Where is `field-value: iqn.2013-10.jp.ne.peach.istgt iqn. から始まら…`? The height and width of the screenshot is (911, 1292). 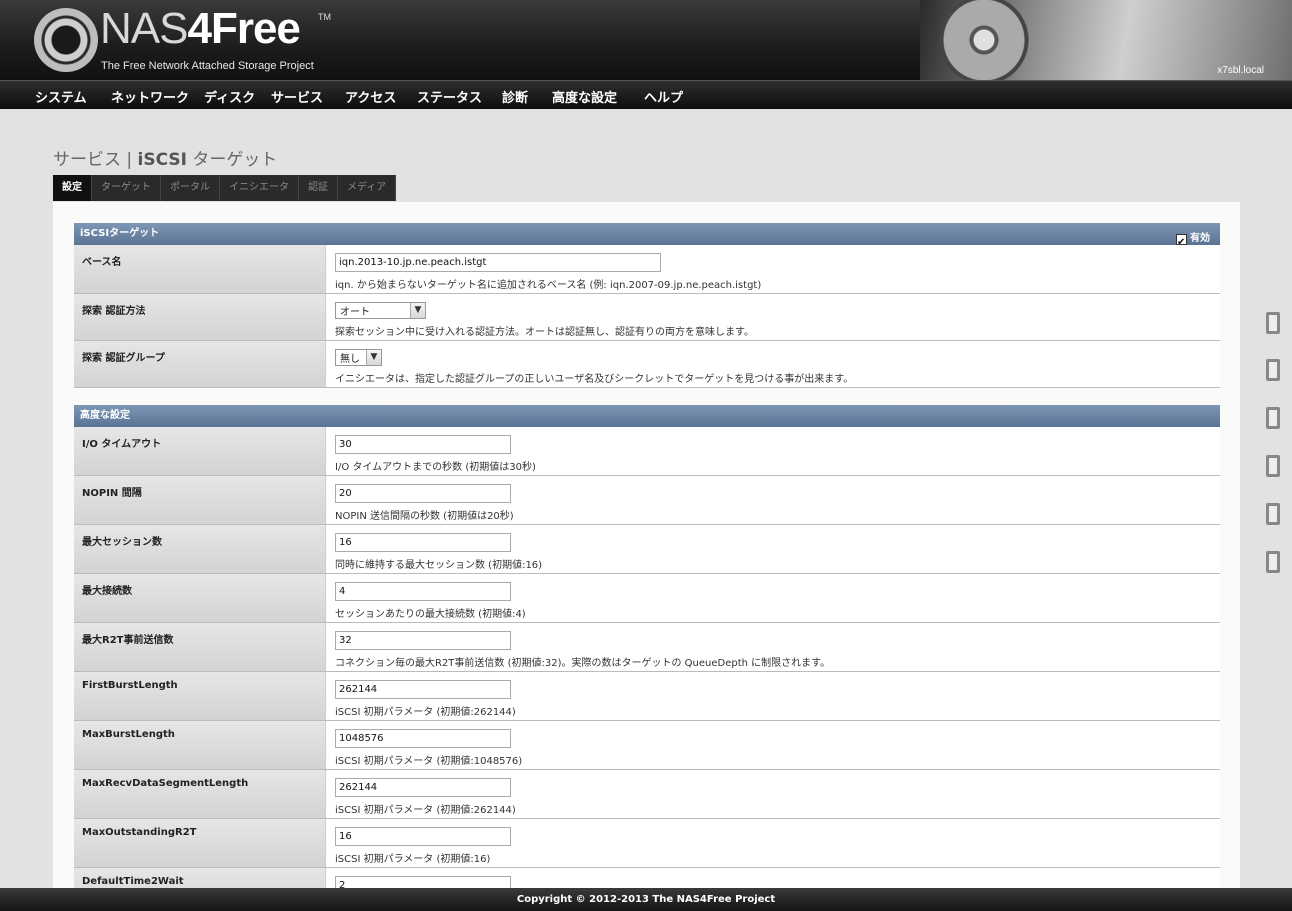
field-value: iqn.2013-10.jp.ne.peach.istgt iqn. から始まら… is located at coordinates (773, 269).